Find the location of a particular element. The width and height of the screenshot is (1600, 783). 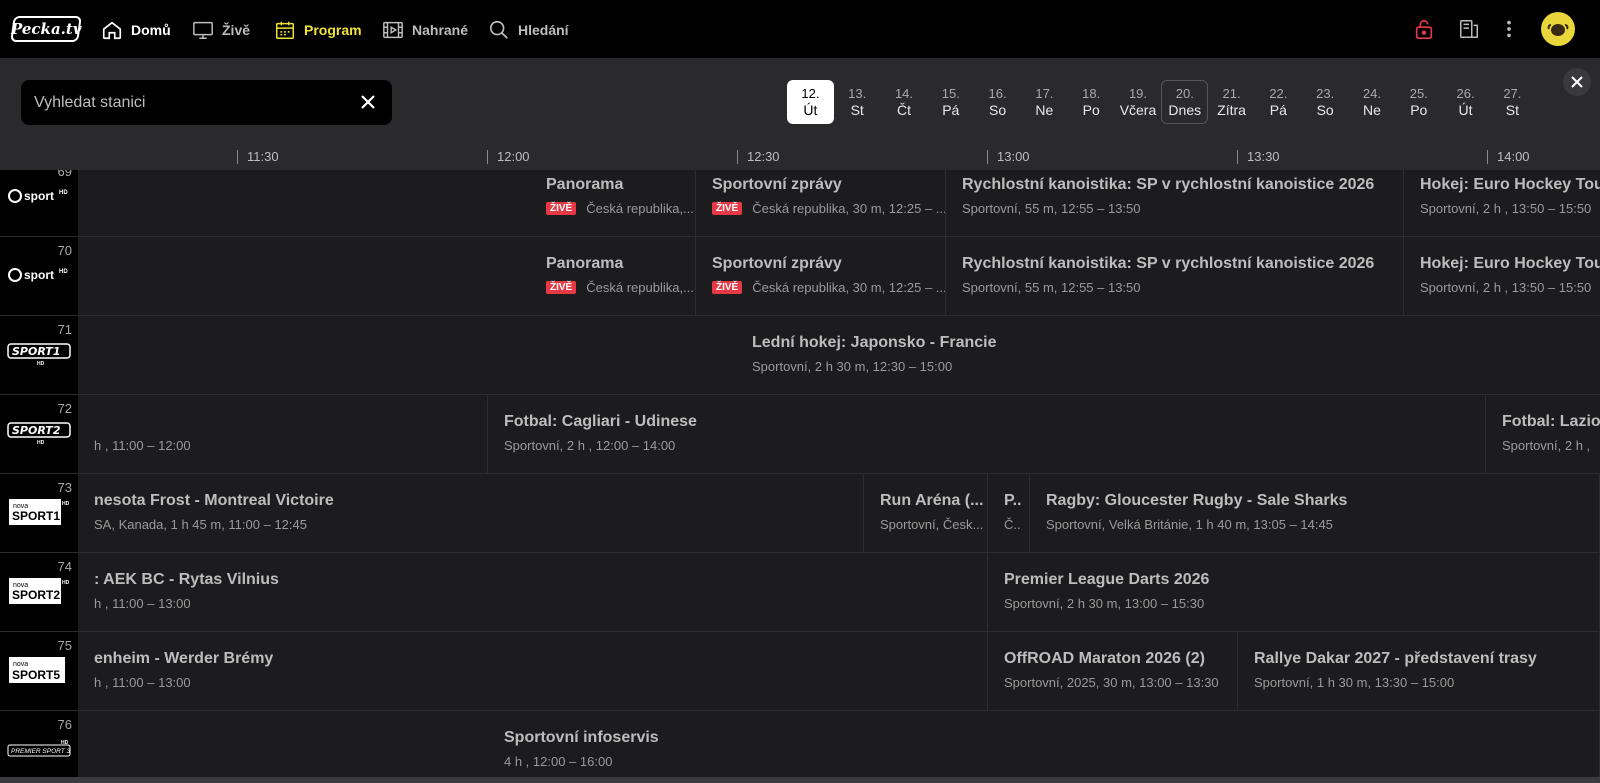

program-cell: P.. Č.. is located at coordinates (1009, 513).